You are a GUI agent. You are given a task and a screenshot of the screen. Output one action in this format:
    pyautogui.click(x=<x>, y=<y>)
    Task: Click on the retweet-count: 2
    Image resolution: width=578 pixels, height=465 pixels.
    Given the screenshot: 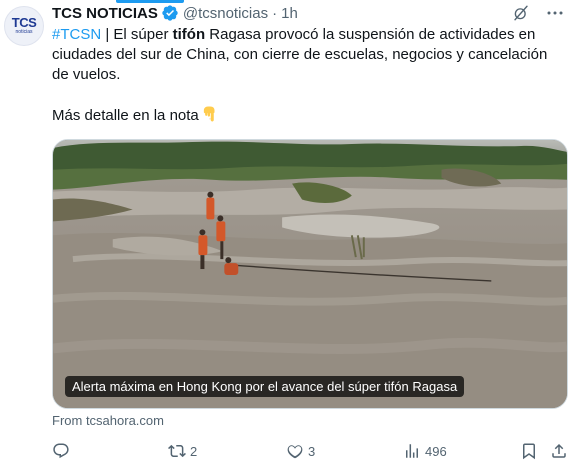 What is the action you would take?
    pyautogui.click(x=194, y=451)
    